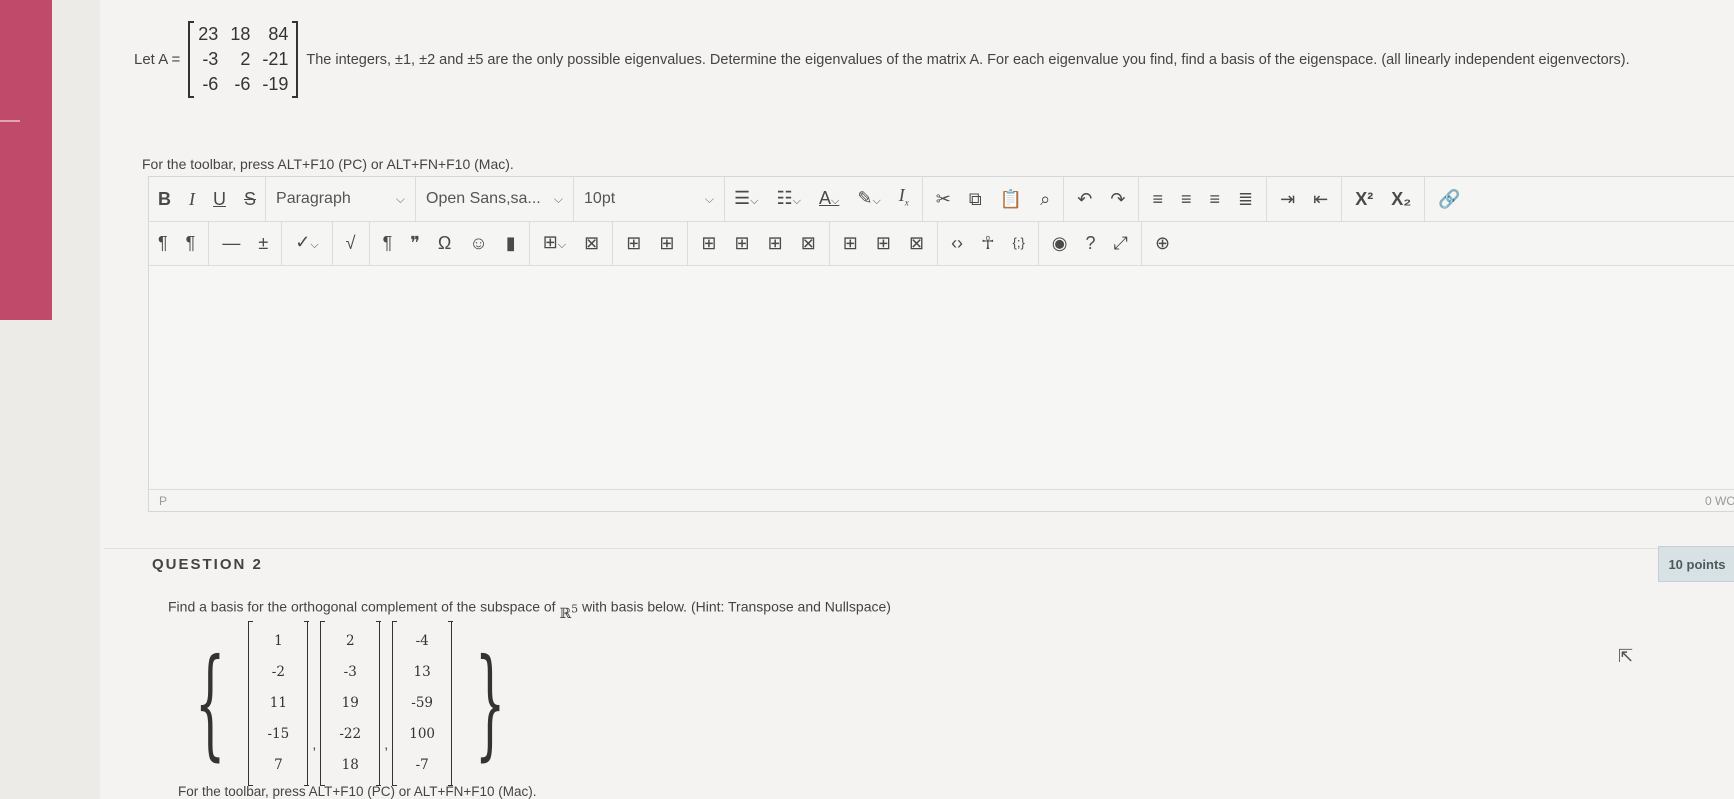 Image resolution: width=1734 pixels, height=799 pixels. What do you see at coordinates (157, 59) in the screenshot?
I see `let-label: Let A =` at bounding box center [157, 59].